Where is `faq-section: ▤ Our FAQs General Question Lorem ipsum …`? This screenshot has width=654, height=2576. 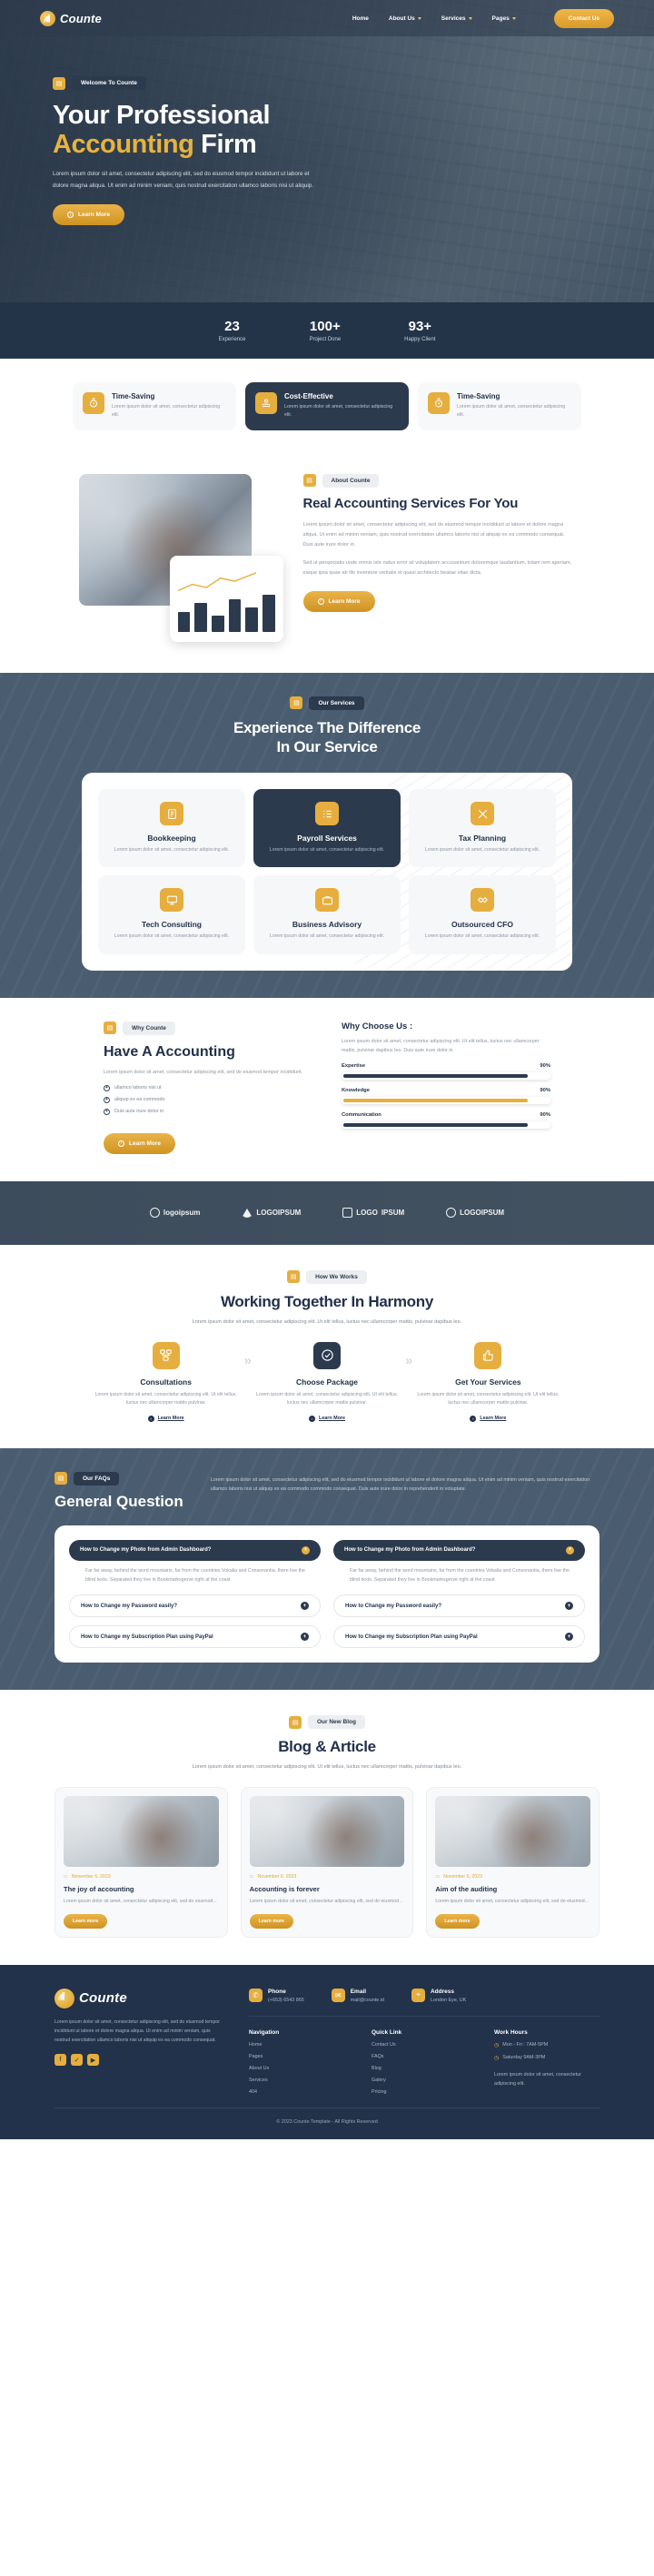 faq-section: ▤ Our FAQs General Question Lorem ipsum … is located at coordinates (327, 1569).